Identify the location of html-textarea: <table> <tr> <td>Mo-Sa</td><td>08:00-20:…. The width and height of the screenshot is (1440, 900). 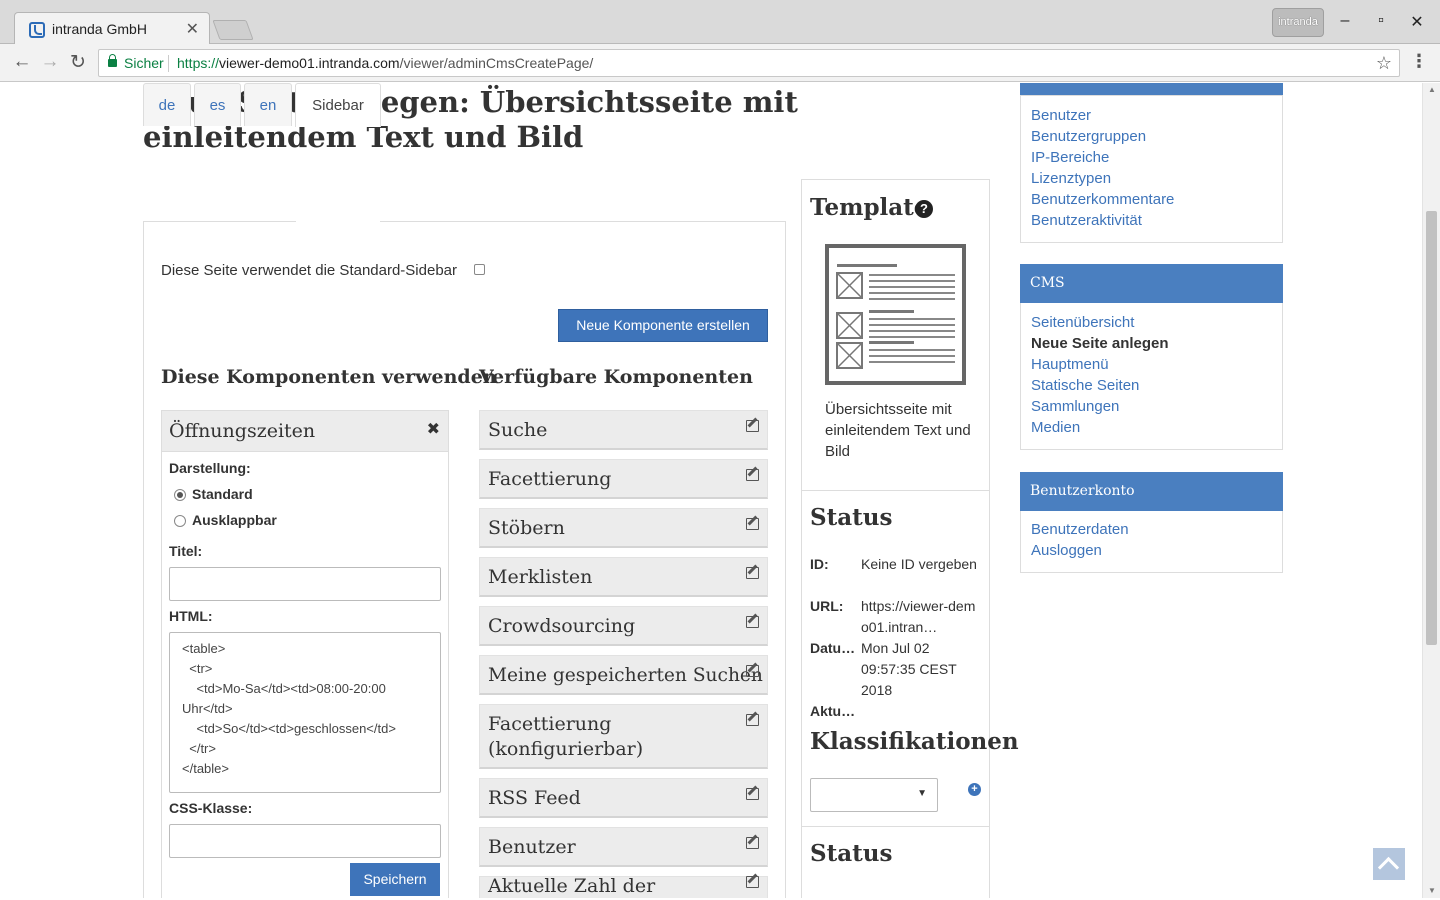
(305, 712).